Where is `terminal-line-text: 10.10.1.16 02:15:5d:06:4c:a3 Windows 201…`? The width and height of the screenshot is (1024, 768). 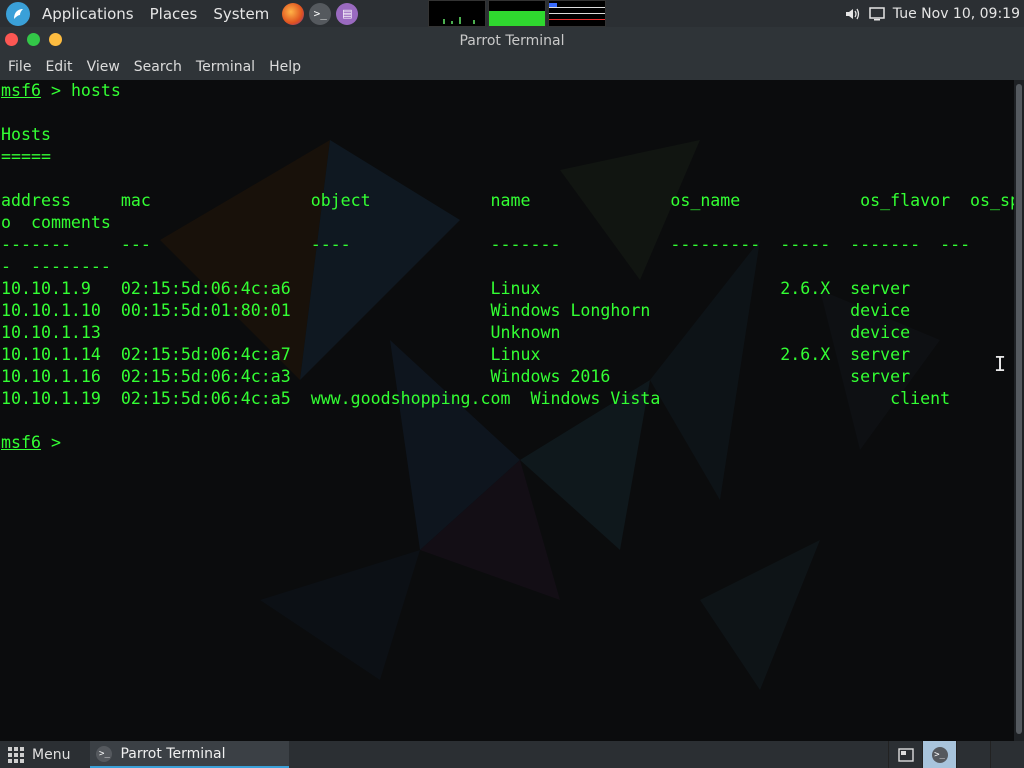
terminal-line-text: 10.10.1.16 02:15:5d:06:4c:a3 Windows 201… is located at coordinates (456, 376).